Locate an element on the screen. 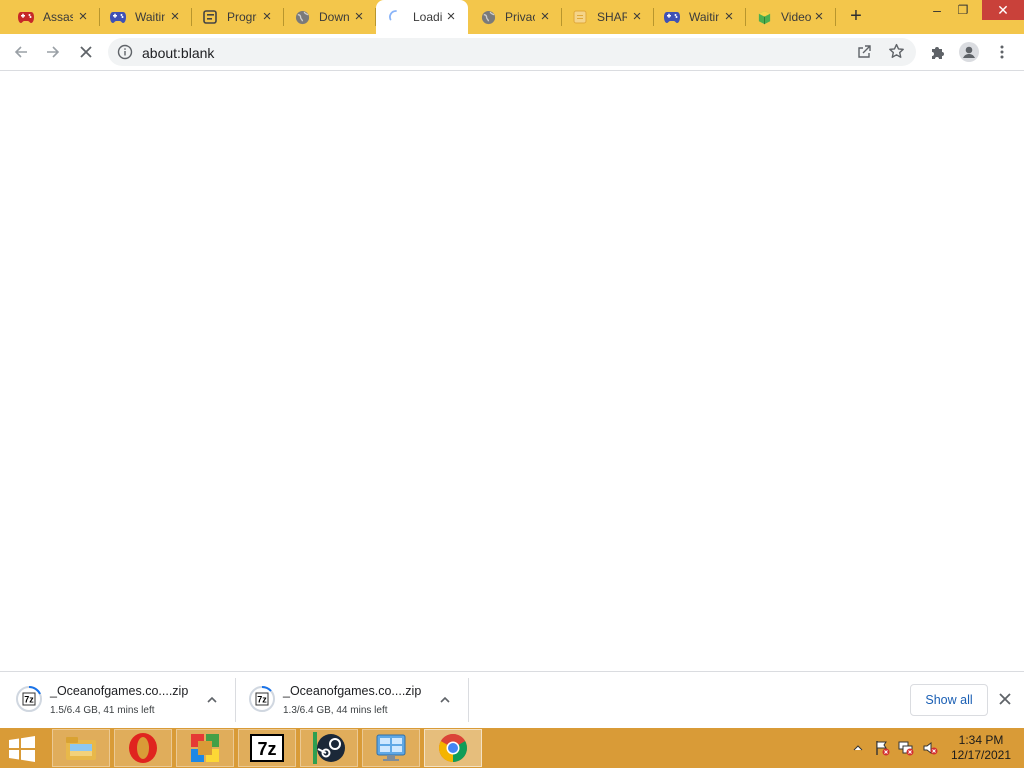 Image resolution: width=1024 pixels, height=768 pixels. url-text: about:blank is located at coordinates (178, 53).